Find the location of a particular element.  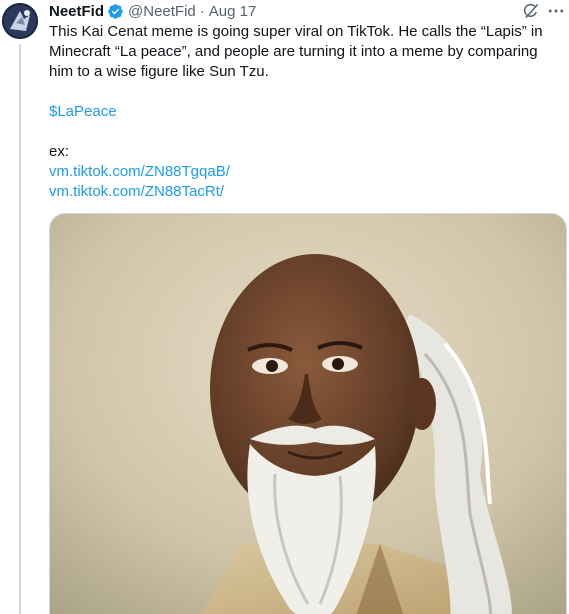

ex-label: ex: is located at coordinates (59, 151).